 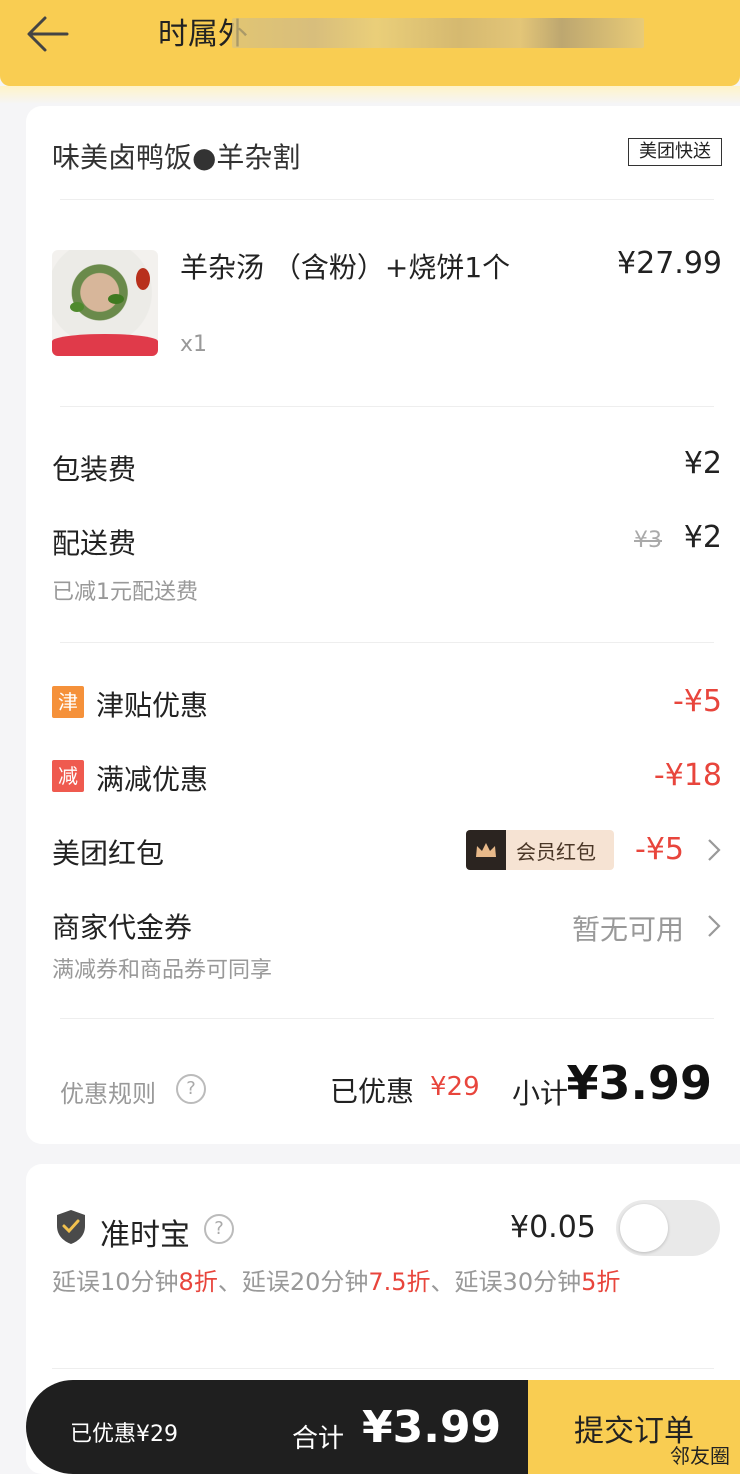 I want to click on insurance-price: ¥0.05, so click(x=553, y=1227).